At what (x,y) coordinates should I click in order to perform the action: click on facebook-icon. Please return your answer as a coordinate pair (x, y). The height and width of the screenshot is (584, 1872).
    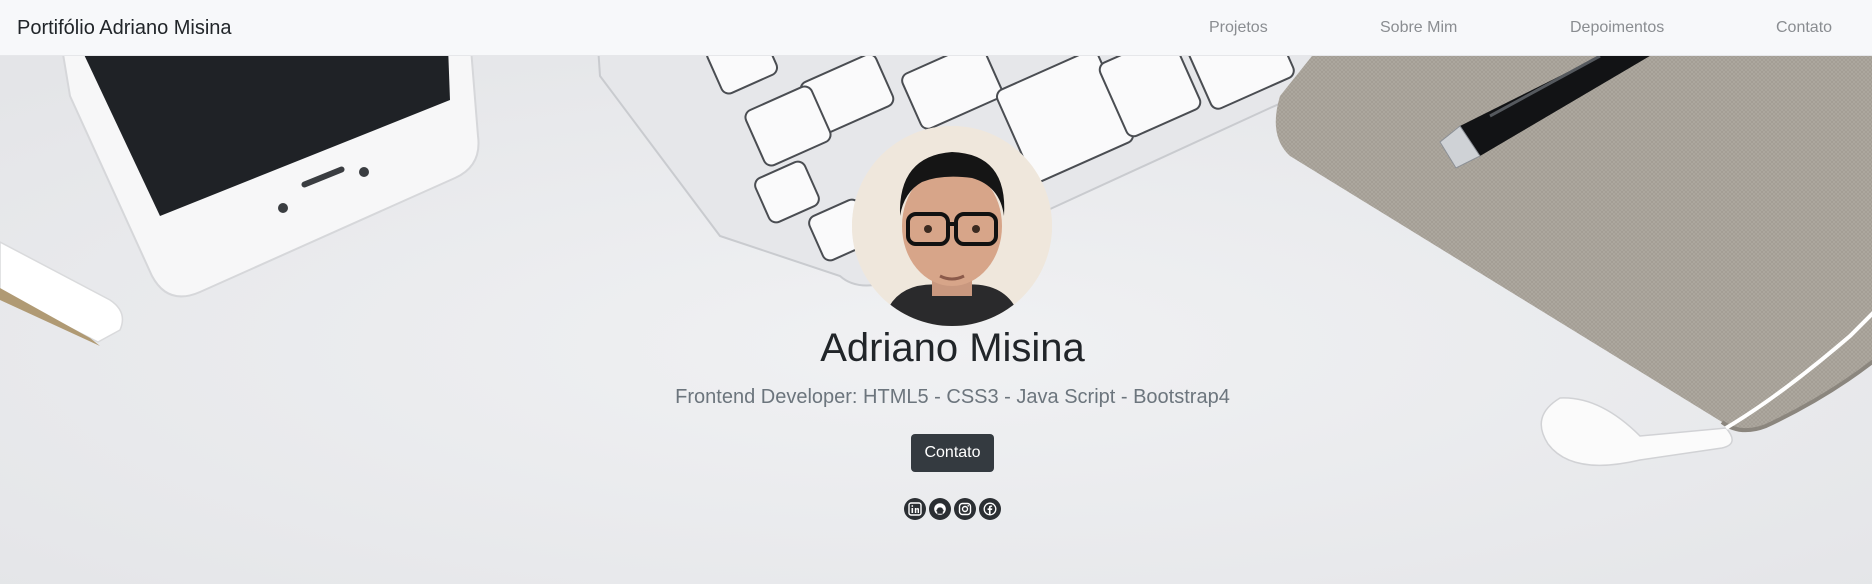
    Looking at the image, I should click on (990, 509).